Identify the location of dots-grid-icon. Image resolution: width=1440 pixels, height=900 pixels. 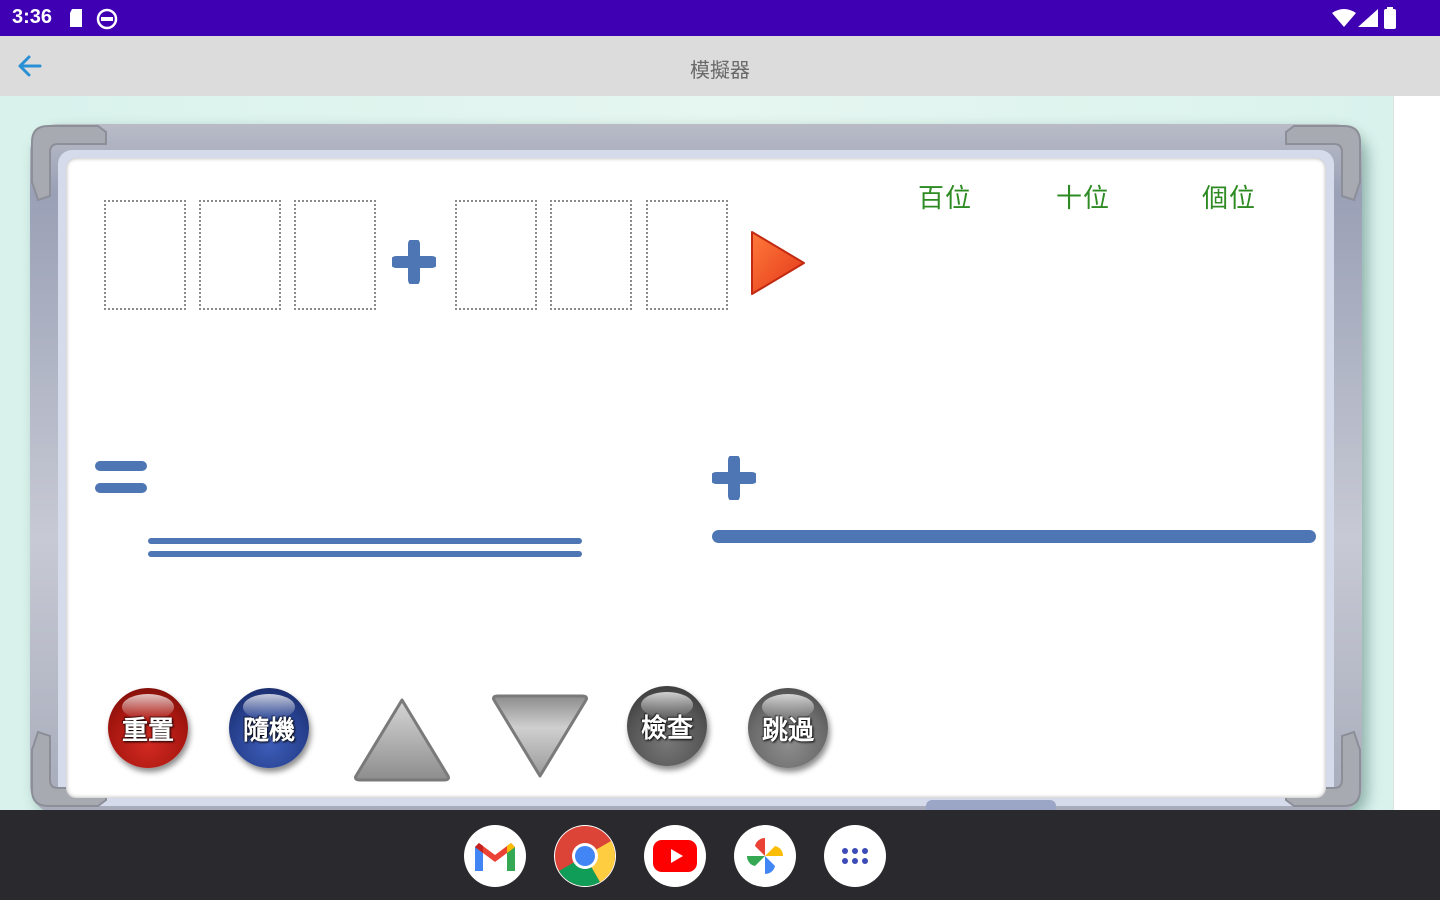
(855, 856).